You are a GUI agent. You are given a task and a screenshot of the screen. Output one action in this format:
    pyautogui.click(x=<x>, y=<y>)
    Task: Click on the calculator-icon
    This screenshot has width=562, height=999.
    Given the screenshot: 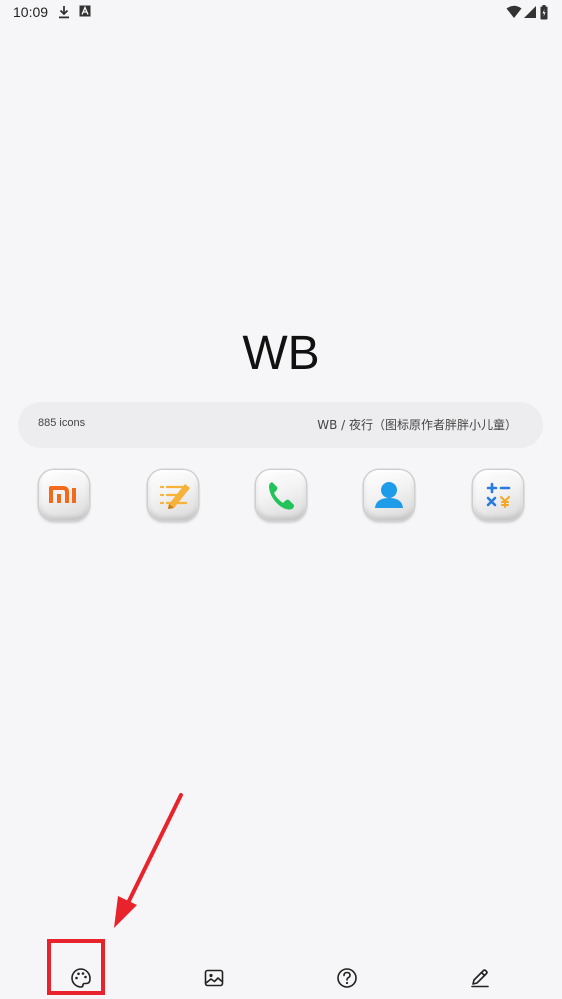 What is the action you would take?
    pyautogui.click(x=498, y=495)
    